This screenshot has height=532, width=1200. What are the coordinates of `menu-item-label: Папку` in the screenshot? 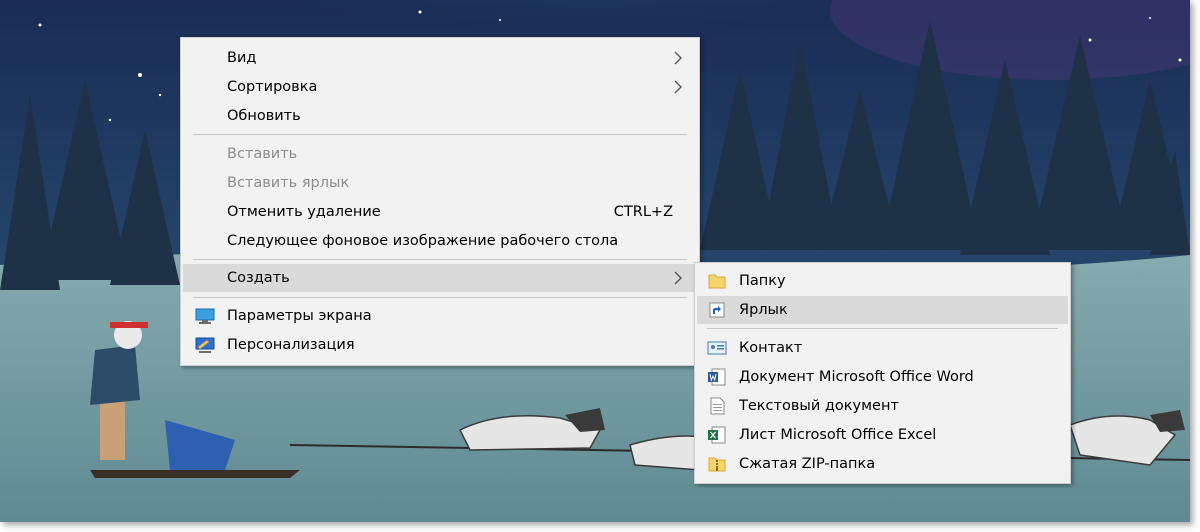 It's located at (762, 281).